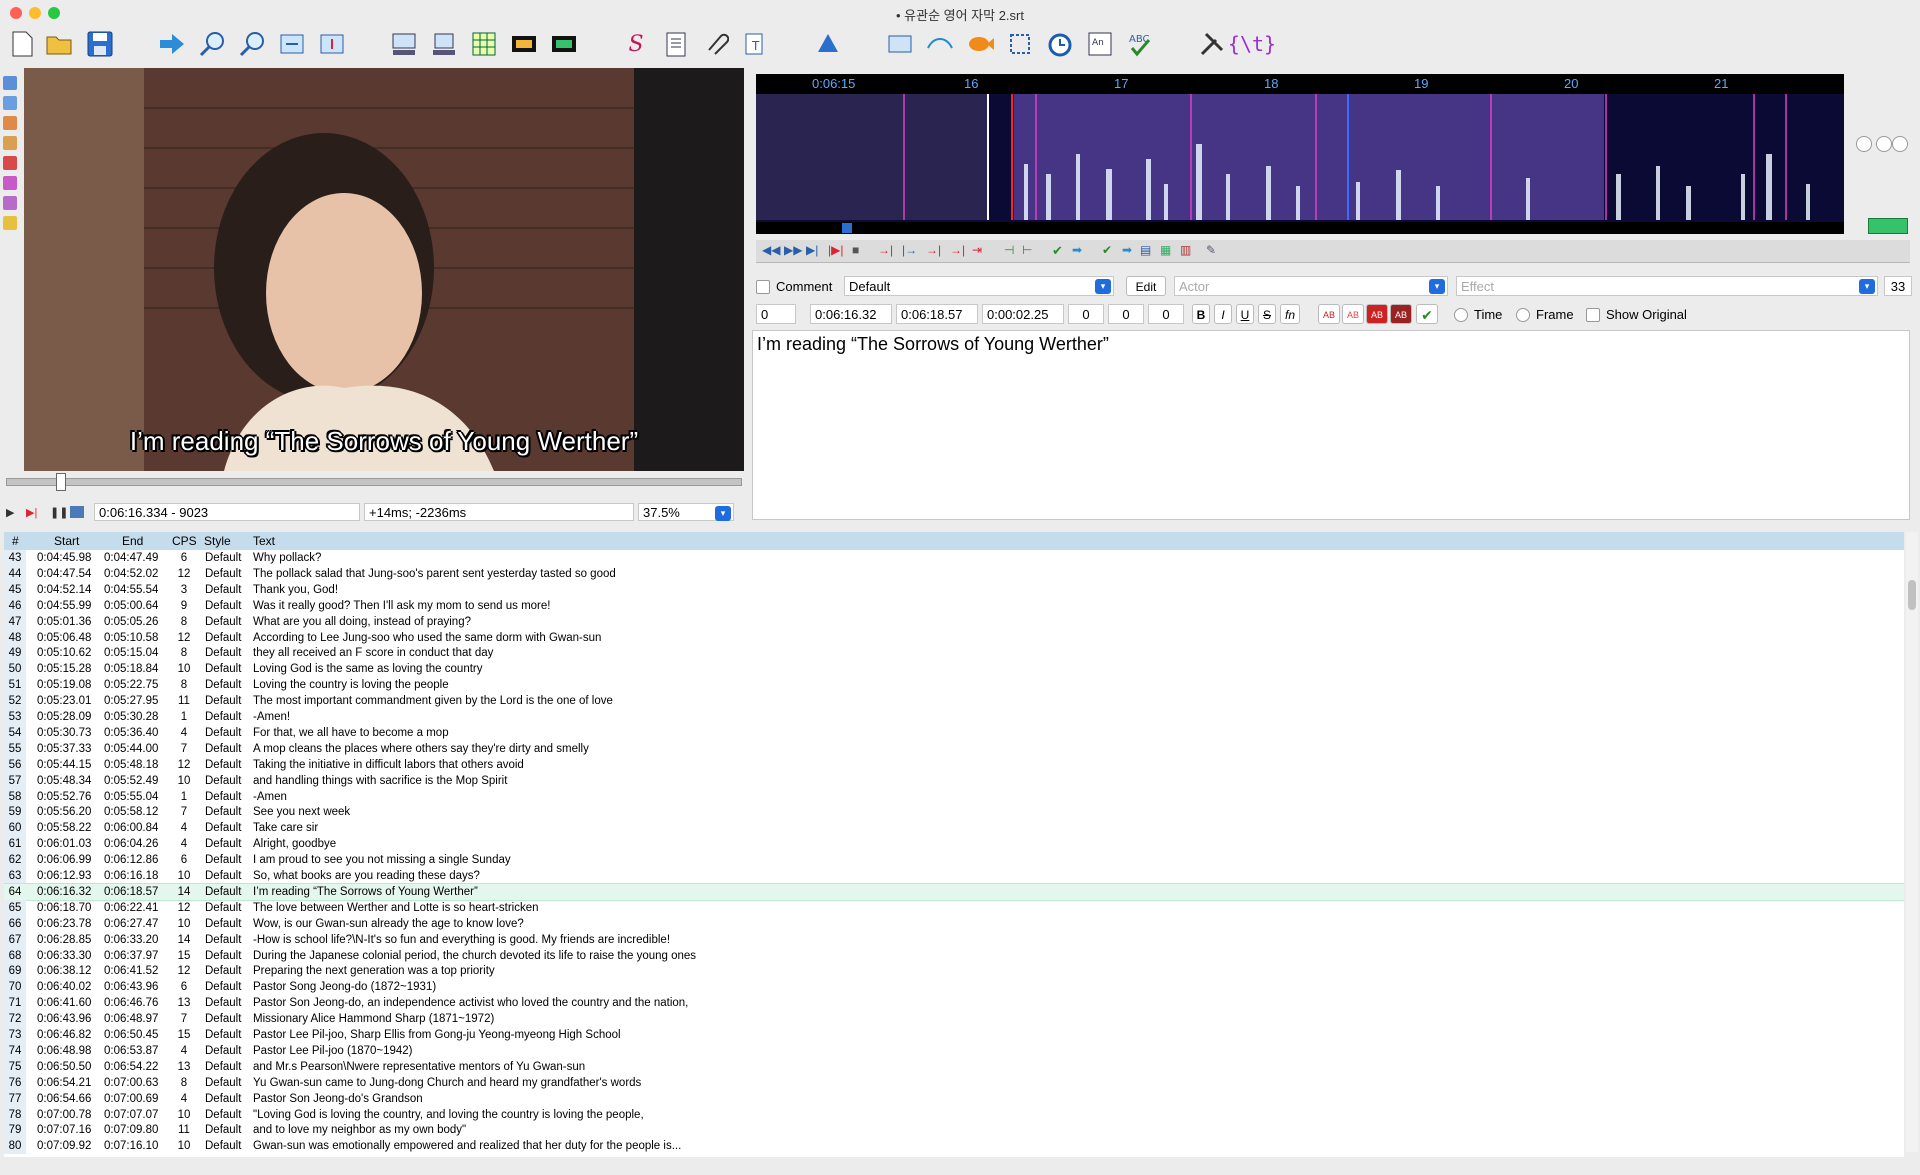 Image resolution: width=1920 pixels, height=1175 pixels. What do you see at coordinates (132, 541) in the screenshot?
I see `column-header-end: End` at bounding box center [132, 541].